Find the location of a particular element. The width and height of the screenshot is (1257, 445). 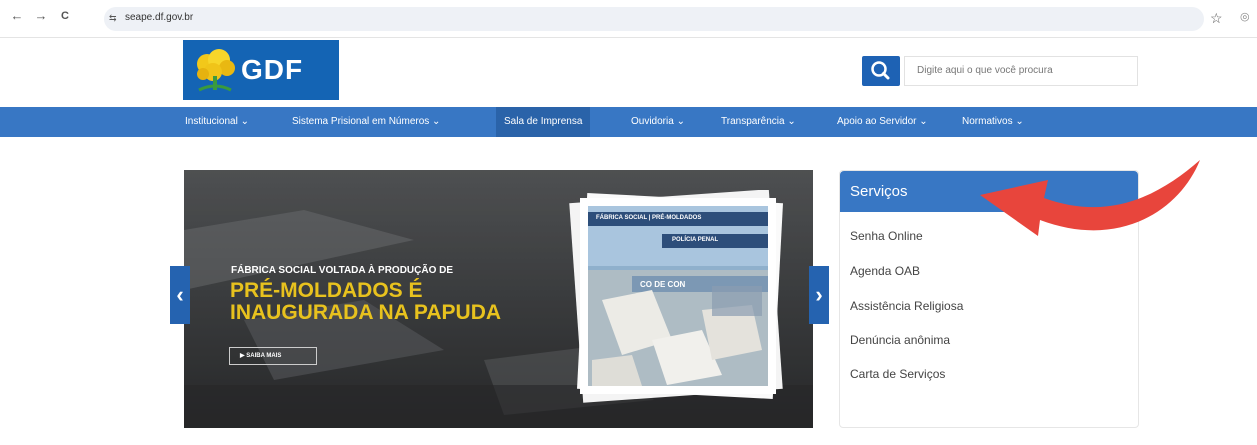

gdf-logo: GDF is located at coordinates (261, 70).